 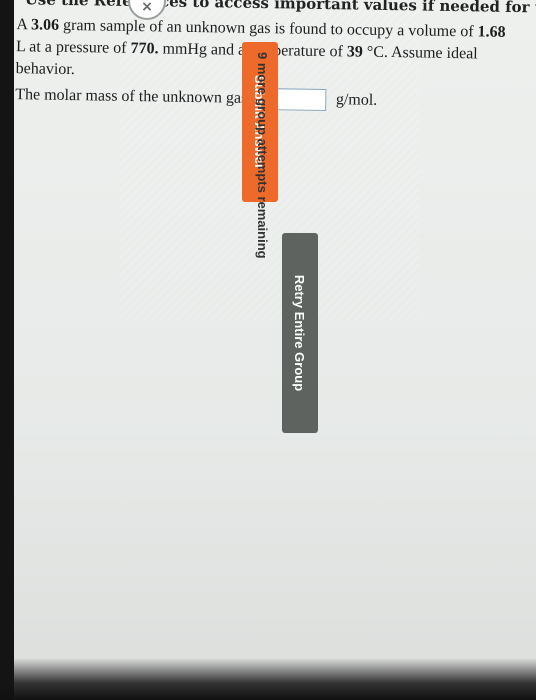 I want to click on answer-prompt: The molar mass of the unknown gas is, so click(x=139, y=97).